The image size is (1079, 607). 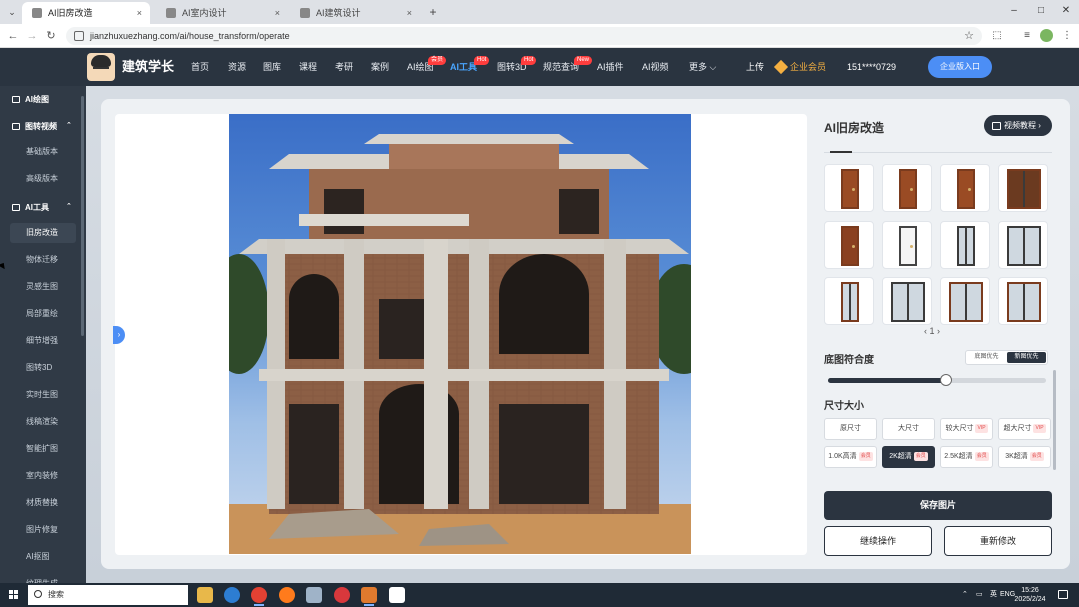 What do you see at coordinates (287, 595) in the screenshot?
I see `firefox-icon` at bounding box center [287, 595].